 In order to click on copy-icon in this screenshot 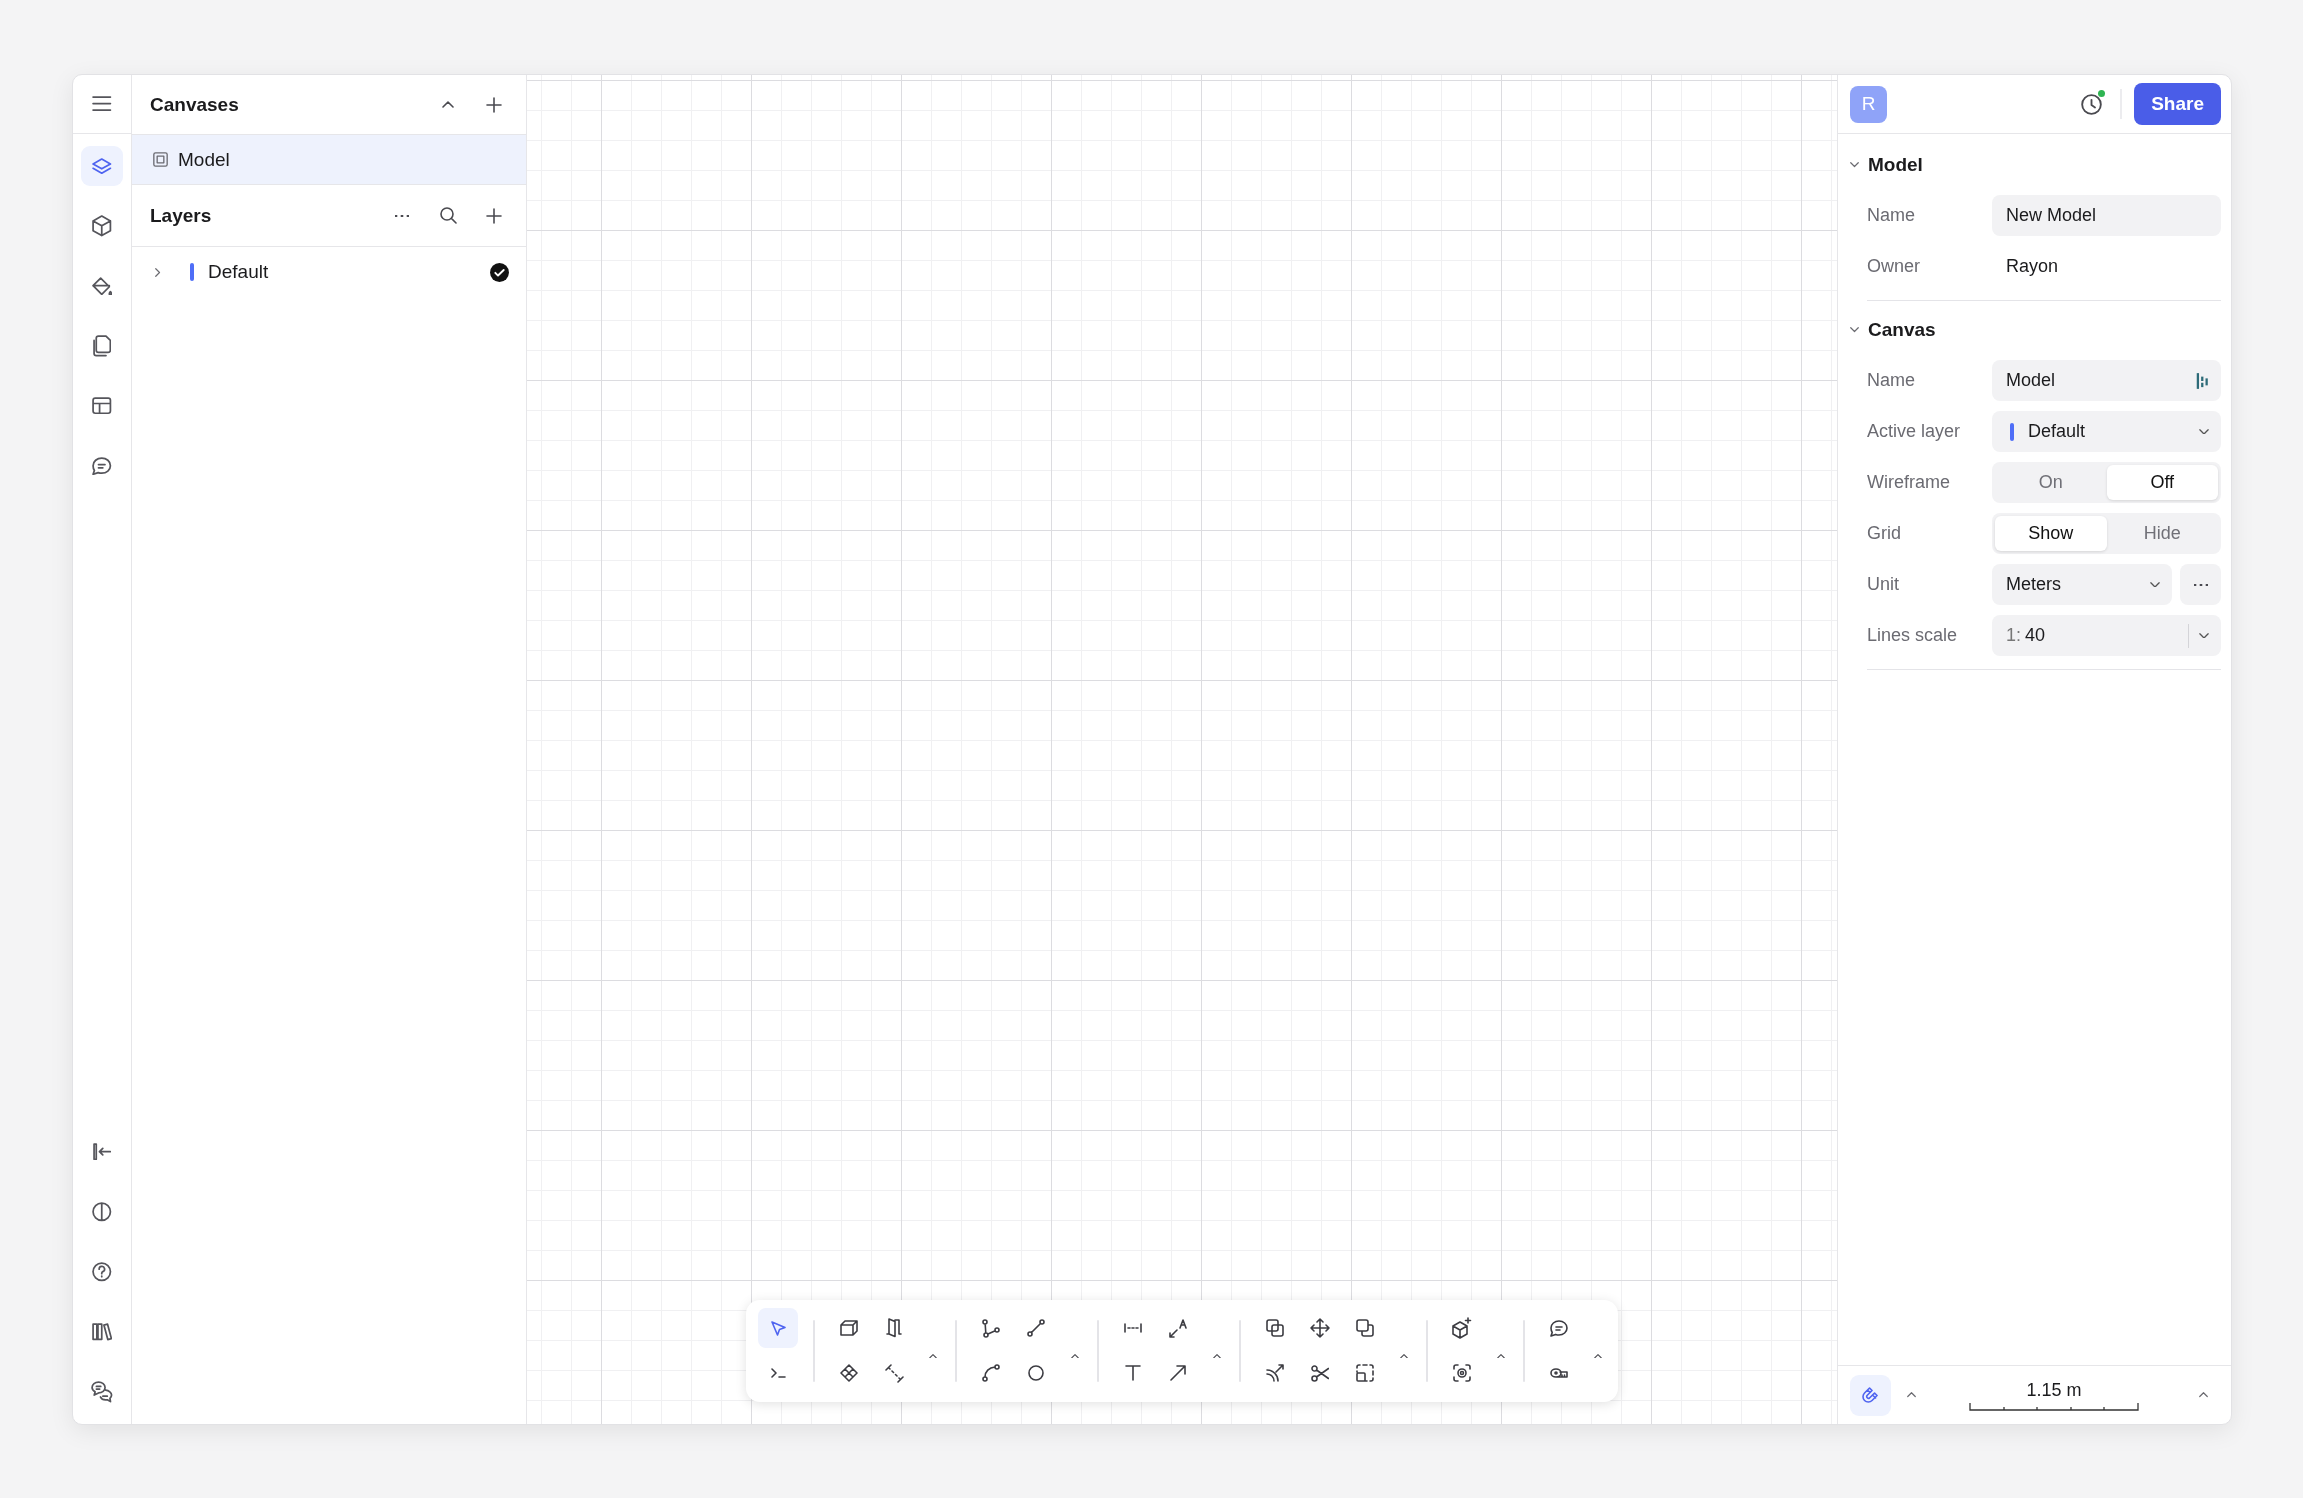, I will do `click(1275, 1328)`.